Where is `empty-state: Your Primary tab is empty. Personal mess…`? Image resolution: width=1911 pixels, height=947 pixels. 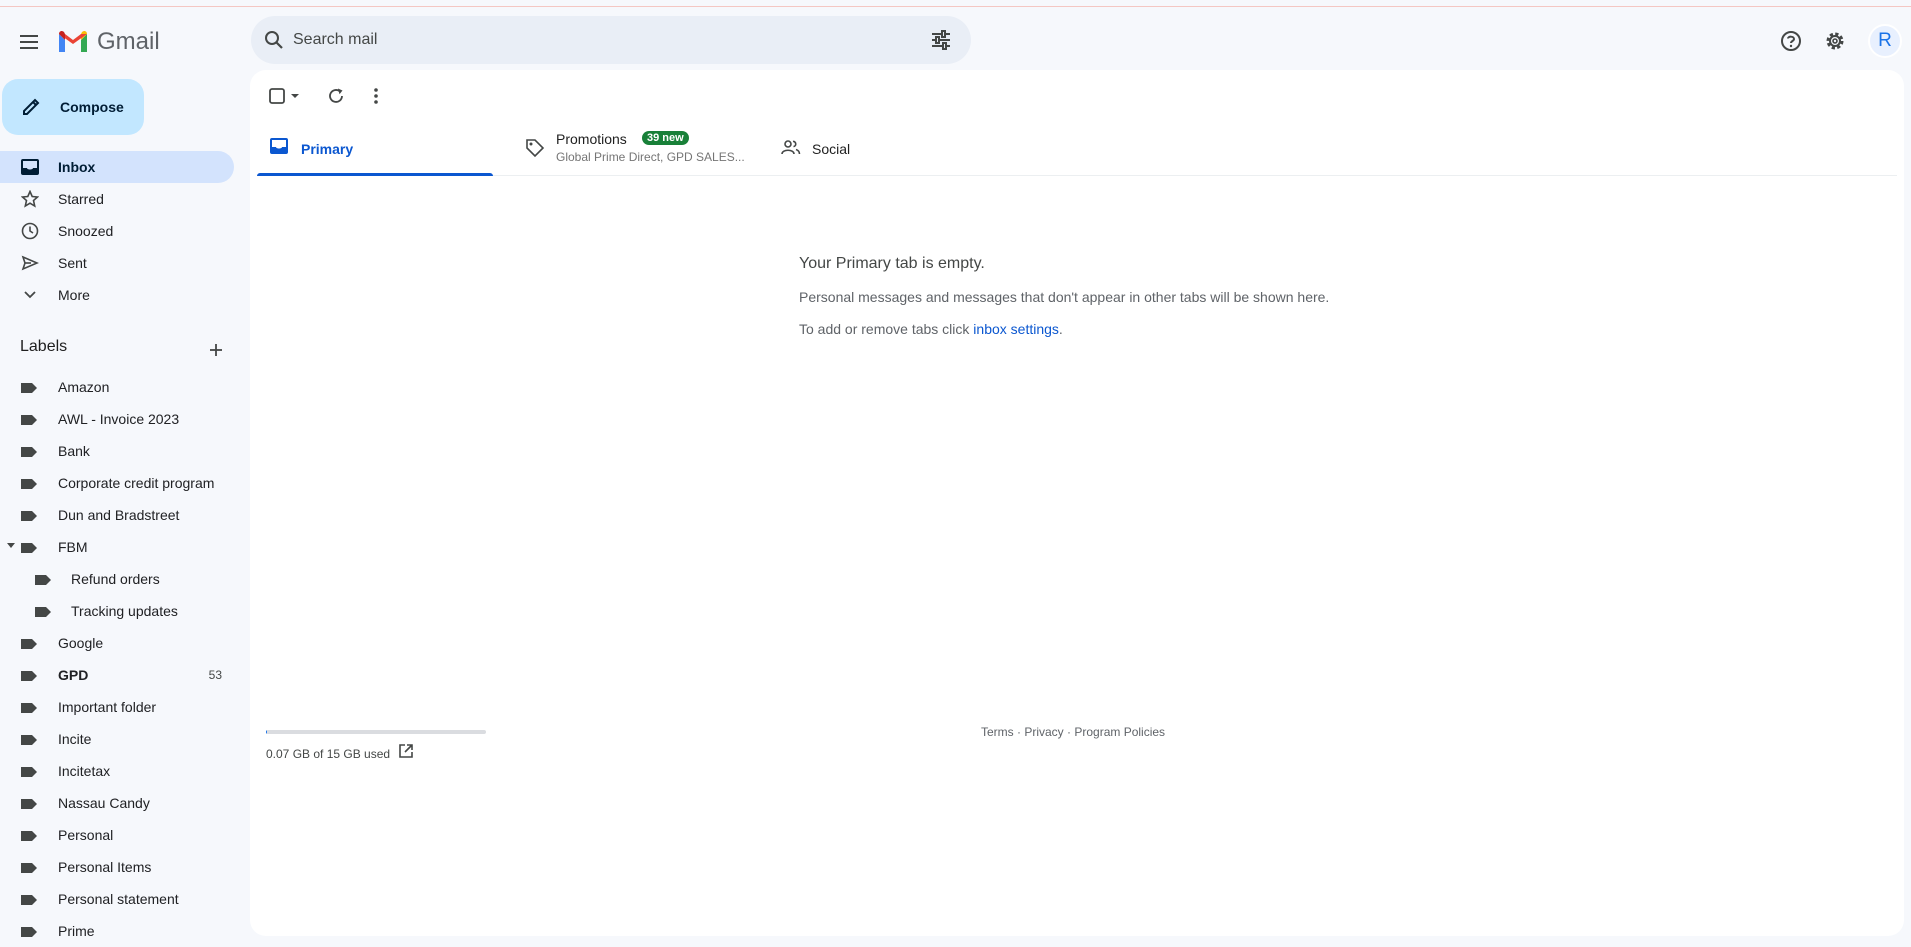 empty-state: Your Primary tab is empty. Personal mess… is located at coordinates (1064, 304).